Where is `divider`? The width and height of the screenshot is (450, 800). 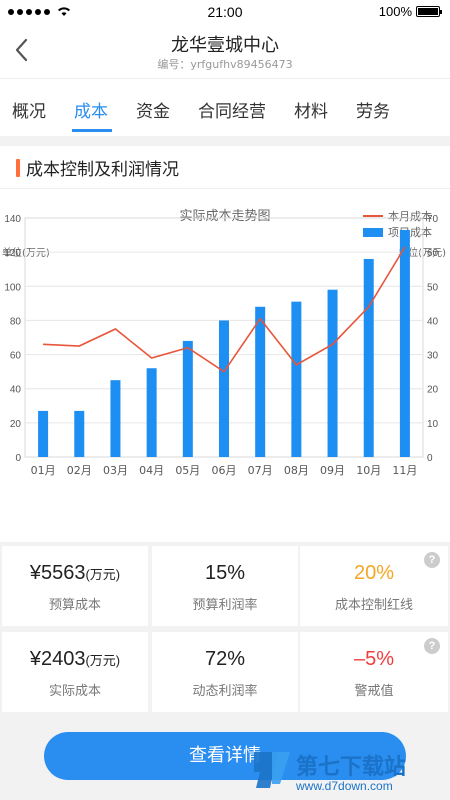 divider is located at coordinates (225, 188).